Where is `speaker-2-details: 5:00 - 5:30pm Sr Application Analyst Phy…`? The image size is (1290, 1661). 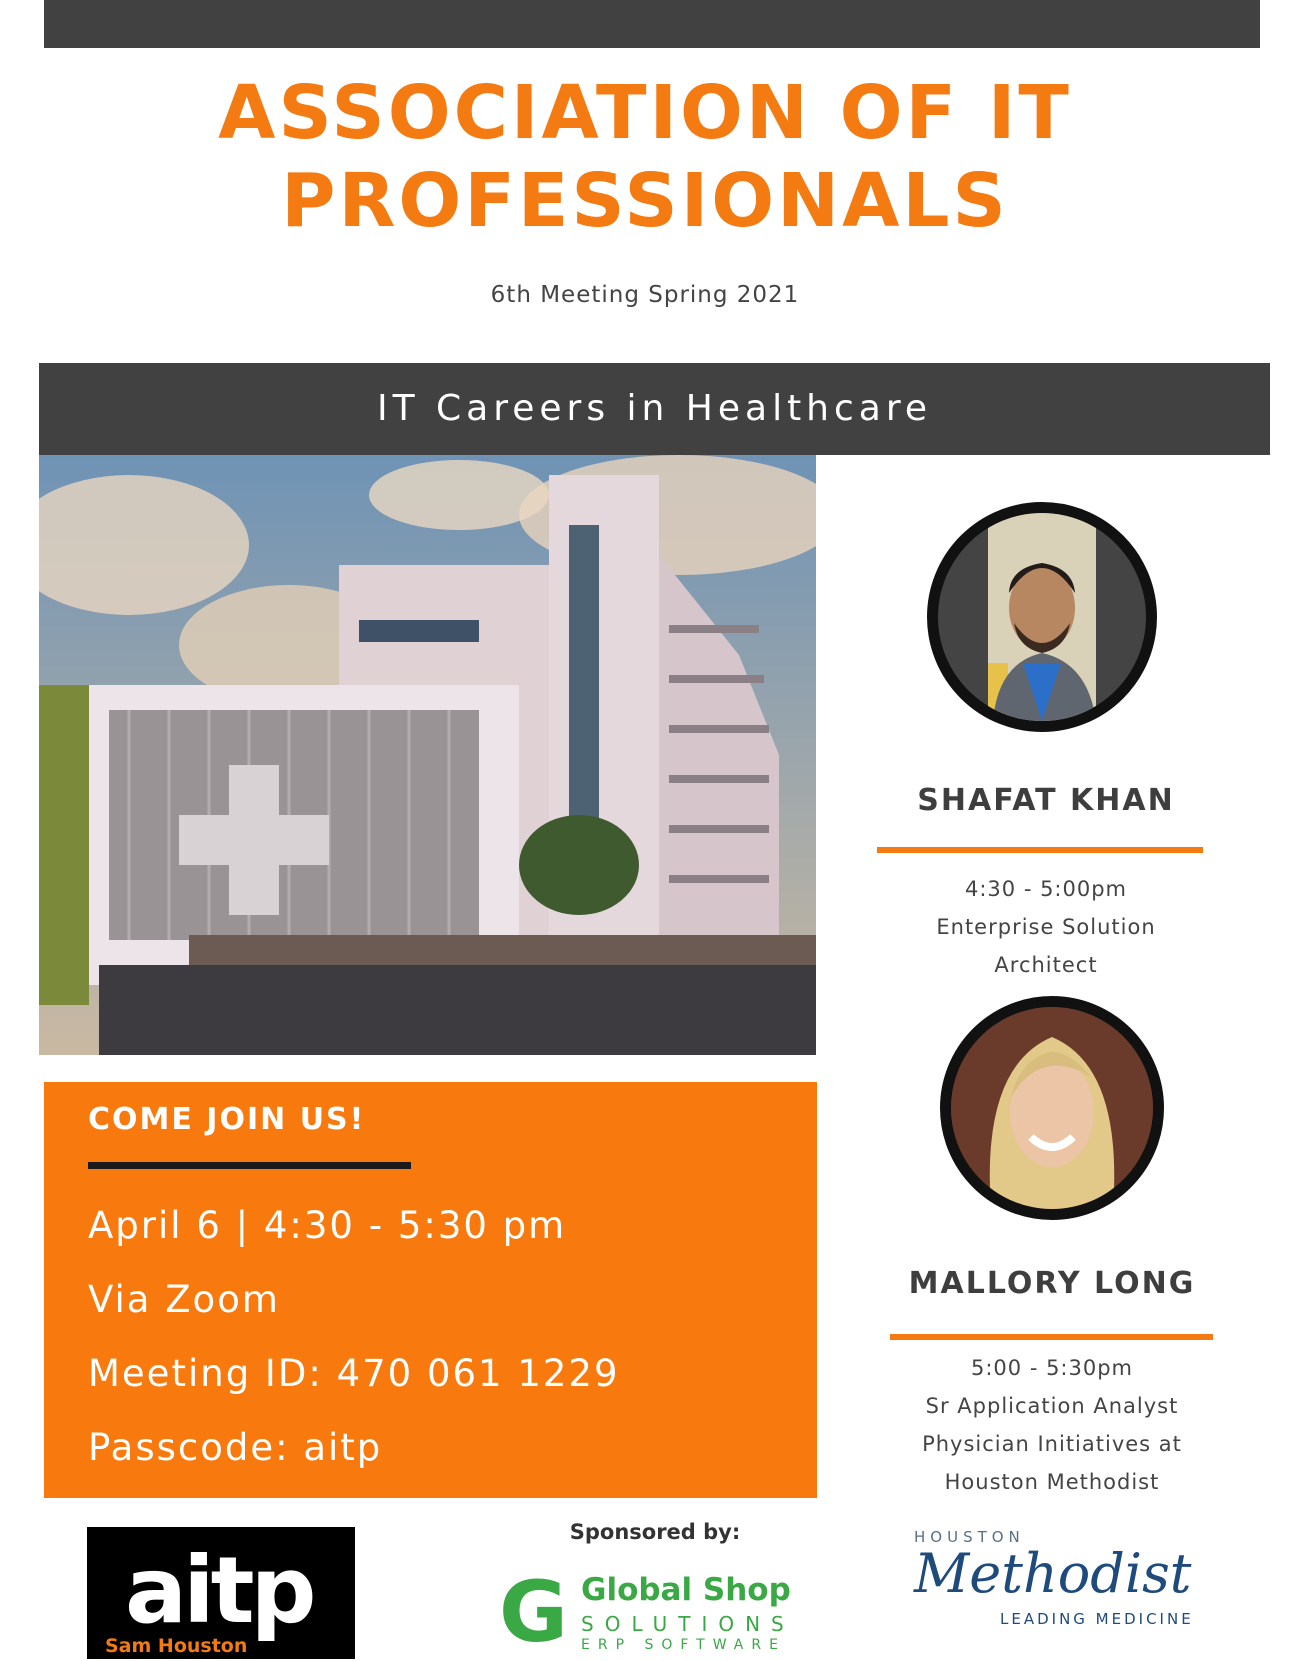 speaker-2-details: 5:00 - 5:30pm Sr Application Analyst Phy… is located at coordinates (1052, 1425).